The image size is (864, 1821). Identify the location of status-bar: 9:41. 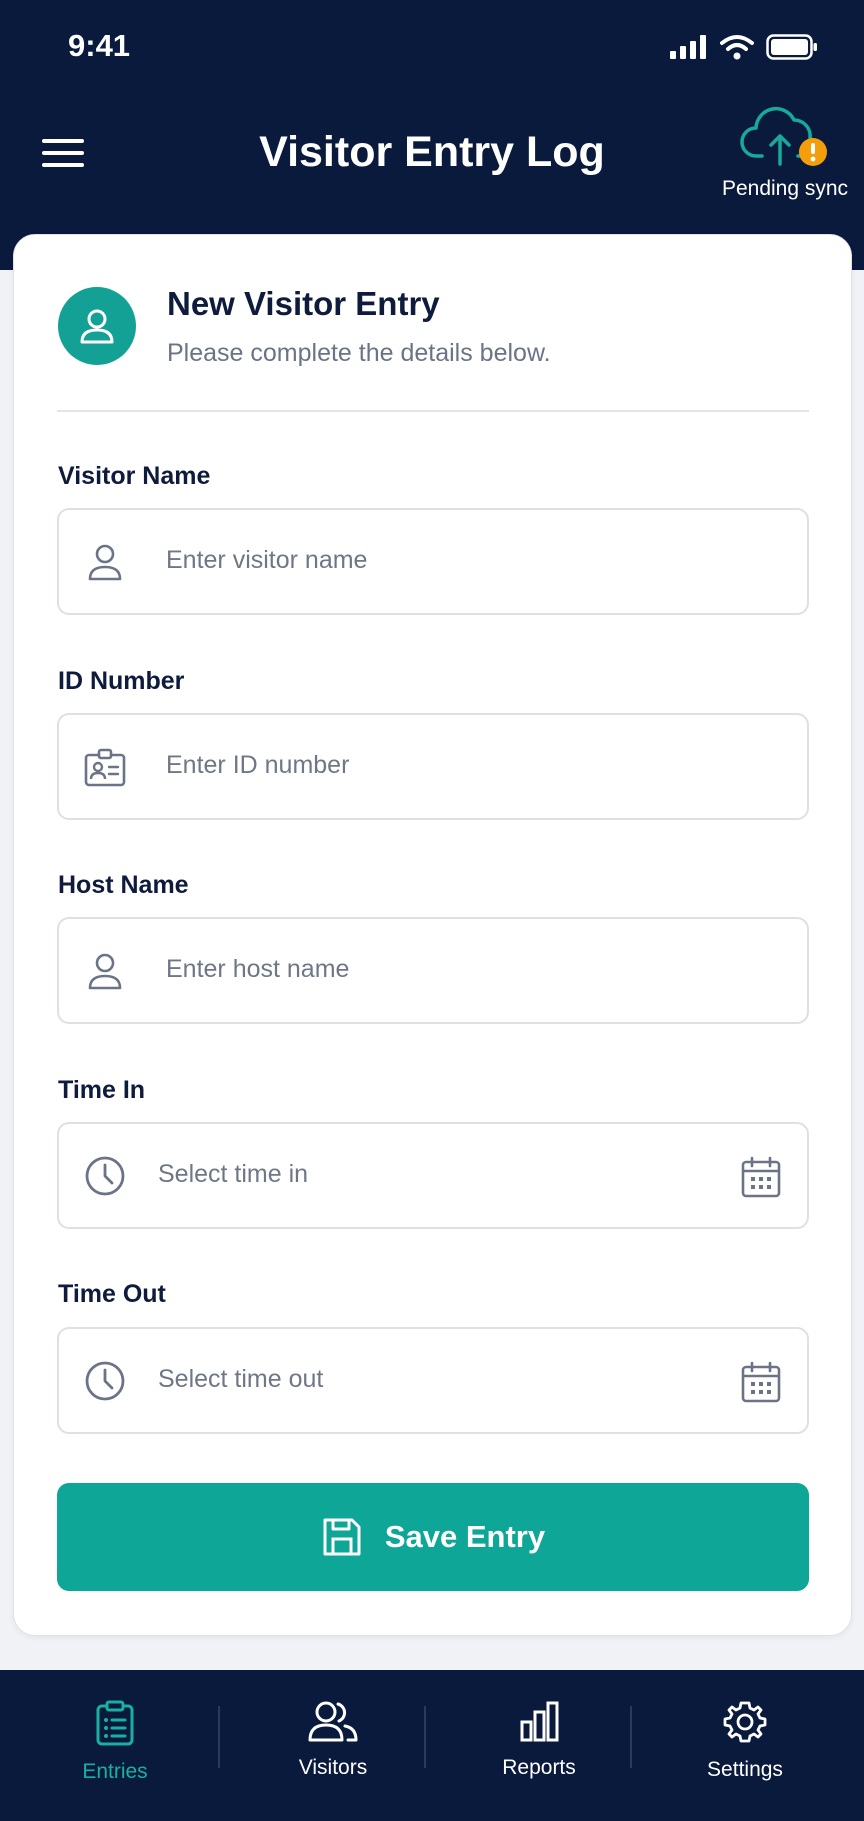
(432, 45).